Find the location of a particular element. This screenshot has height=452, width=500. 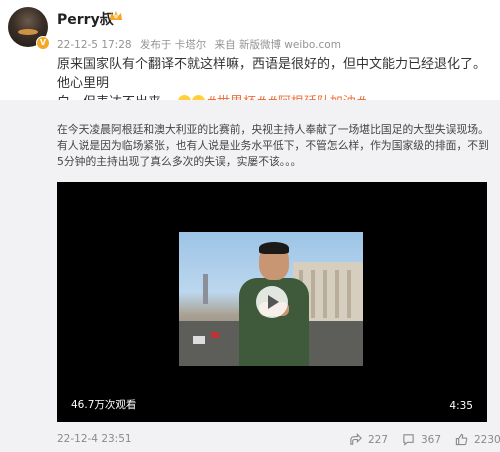

play-icon is located at coordinates (272, 302).